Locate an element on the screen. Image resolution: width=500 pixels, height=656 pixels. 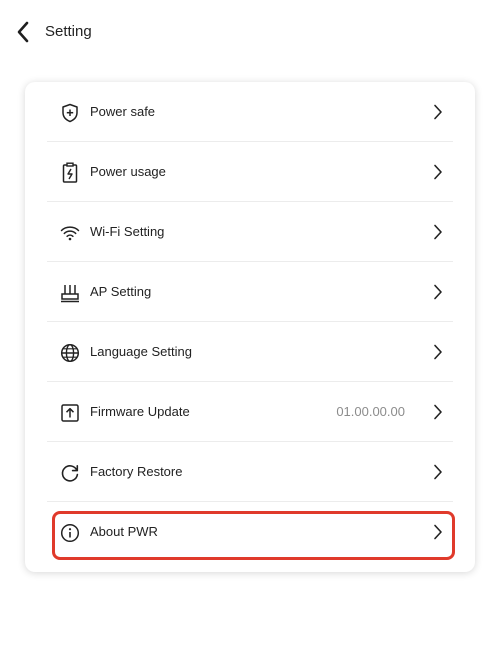
menu-item-label: About PWR is located at coordinates (124, 531).